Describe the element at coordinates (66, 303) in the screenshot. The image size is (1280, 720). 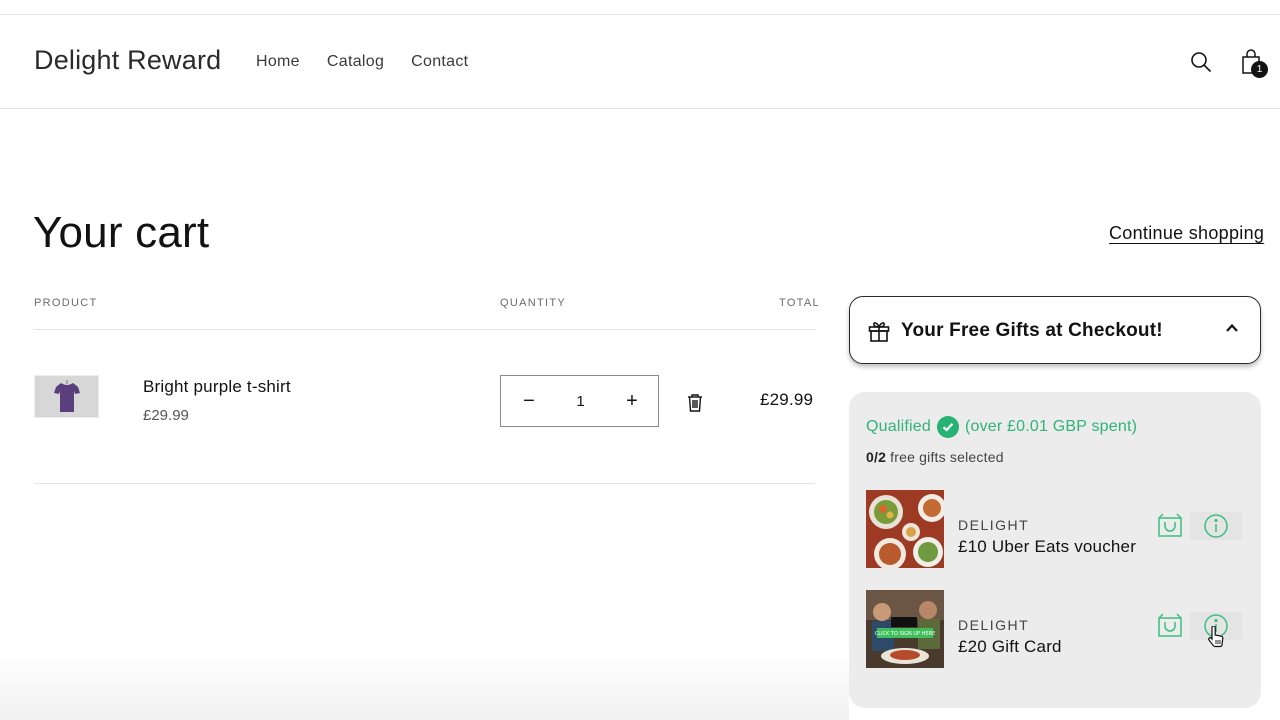
I see `column-header-product: PRODUCT` at that location.